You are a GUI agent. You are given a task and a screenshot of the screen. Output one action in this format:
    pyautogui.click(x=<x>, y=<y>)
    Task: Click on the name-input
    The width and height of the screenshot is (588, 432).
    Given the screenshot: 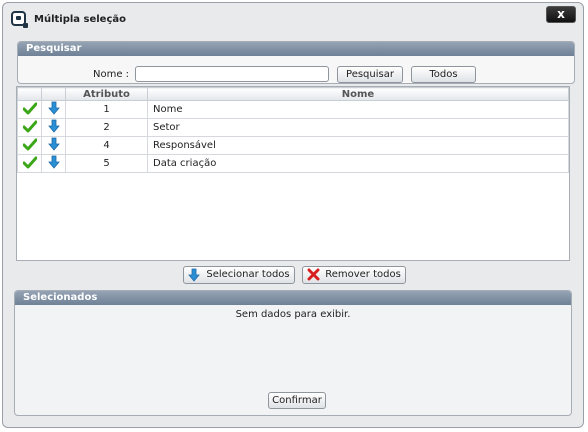 What is the action you would take?
    pyautogui.click(x=232, y=74)
    